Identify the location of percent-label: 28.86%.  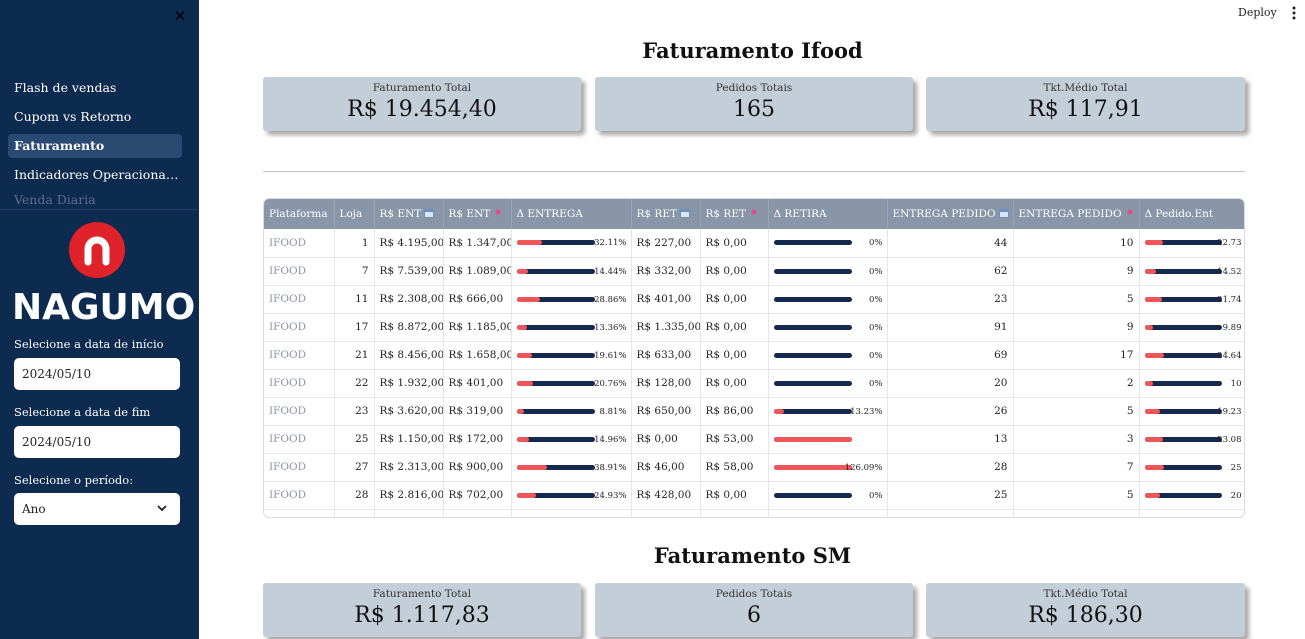
(610, 299).